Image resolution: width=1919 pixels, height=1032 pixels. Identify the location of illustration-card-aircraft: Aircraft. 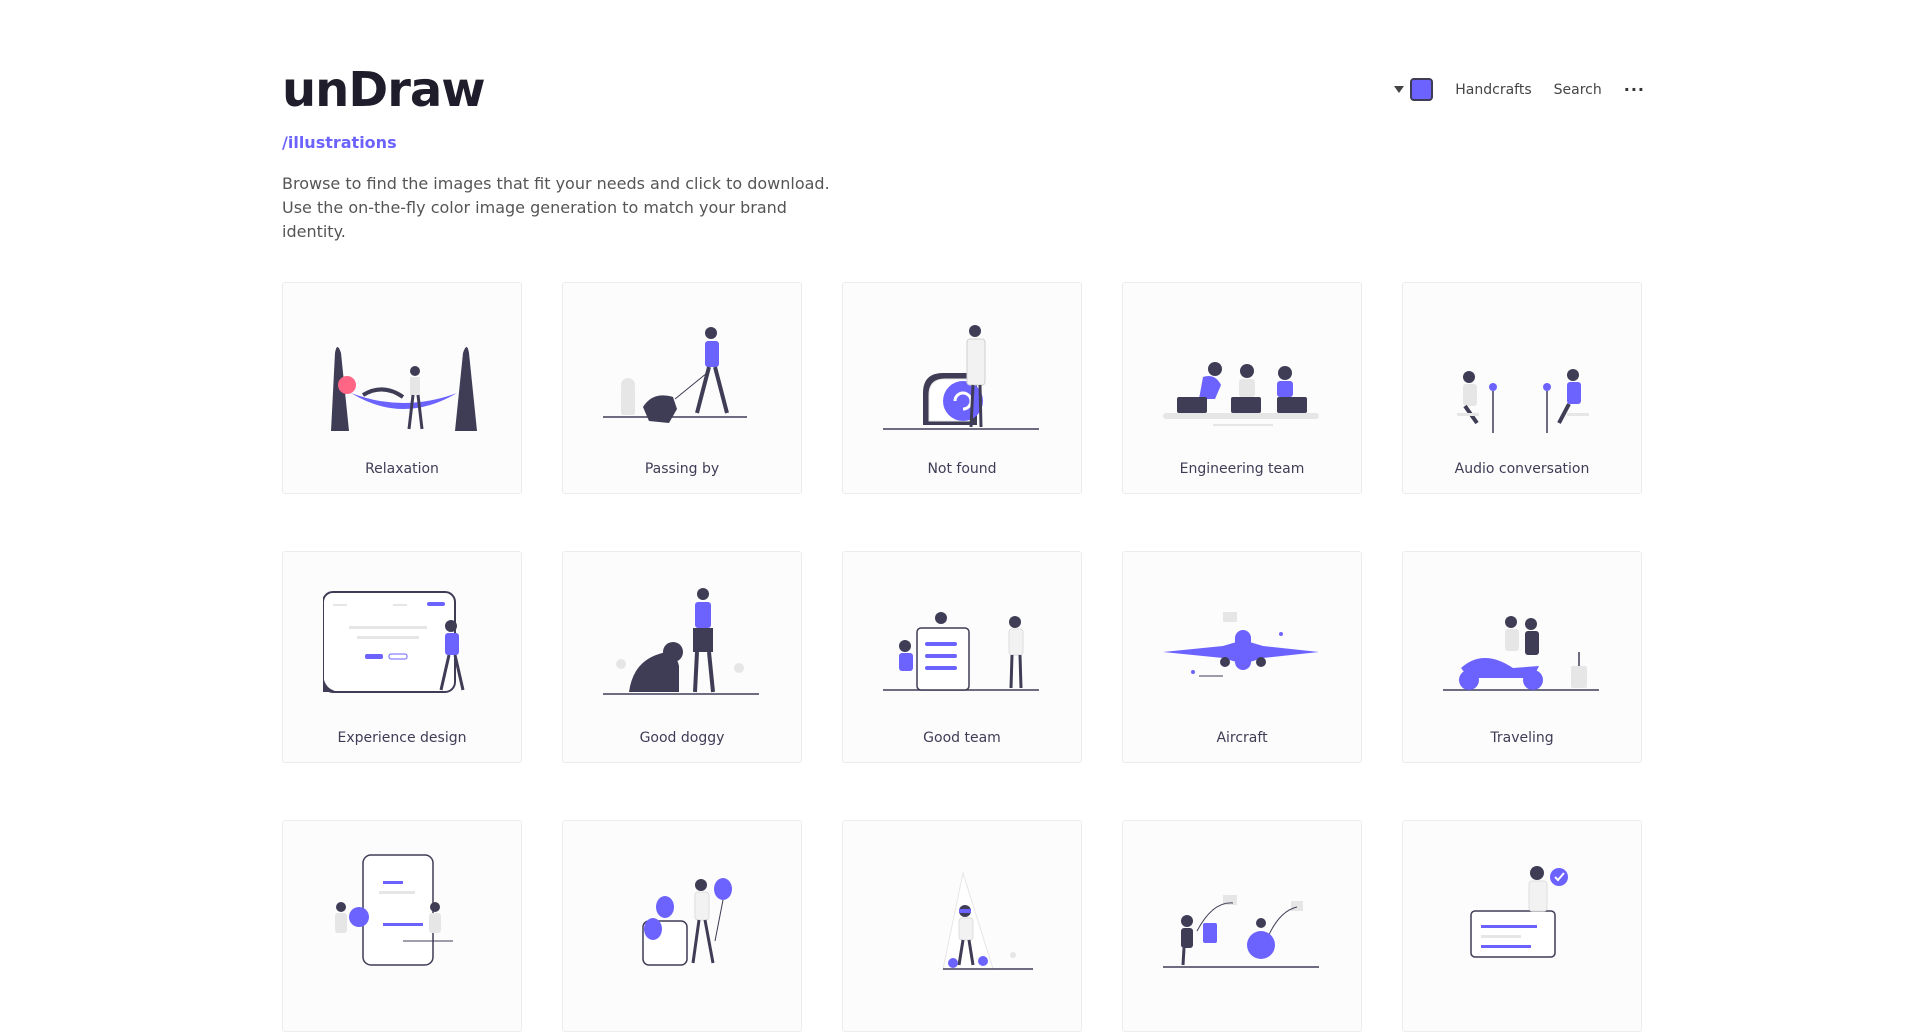
(1242, 657).